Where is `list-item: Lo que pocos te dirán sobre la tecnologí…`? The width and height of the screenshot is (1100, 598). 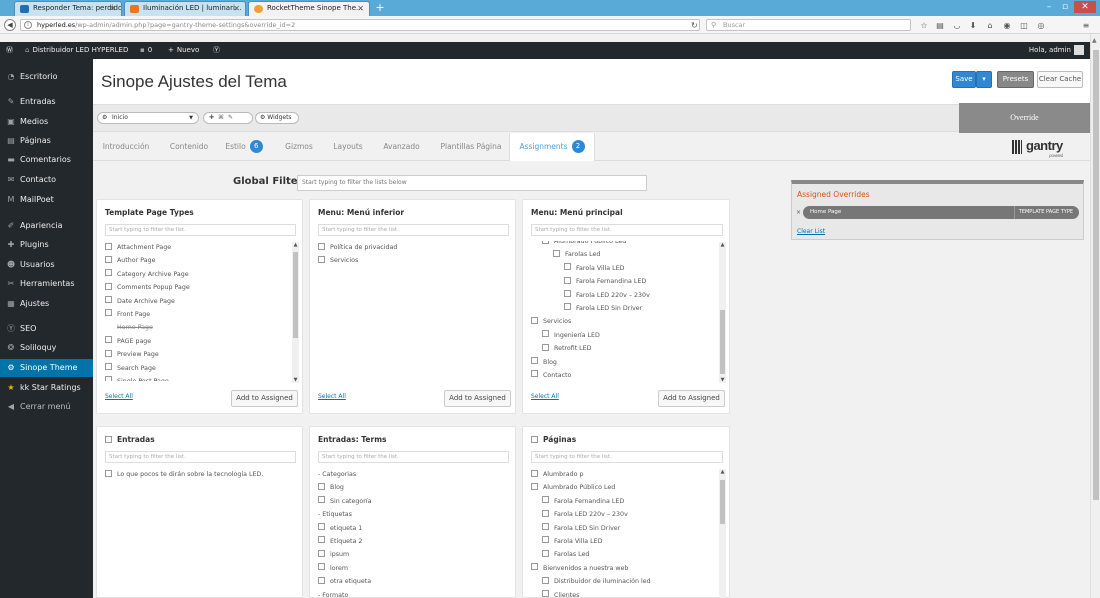 list-item: Lo que pocos te dirán sobre la tecnologí… is located at coordinates (196, 474).